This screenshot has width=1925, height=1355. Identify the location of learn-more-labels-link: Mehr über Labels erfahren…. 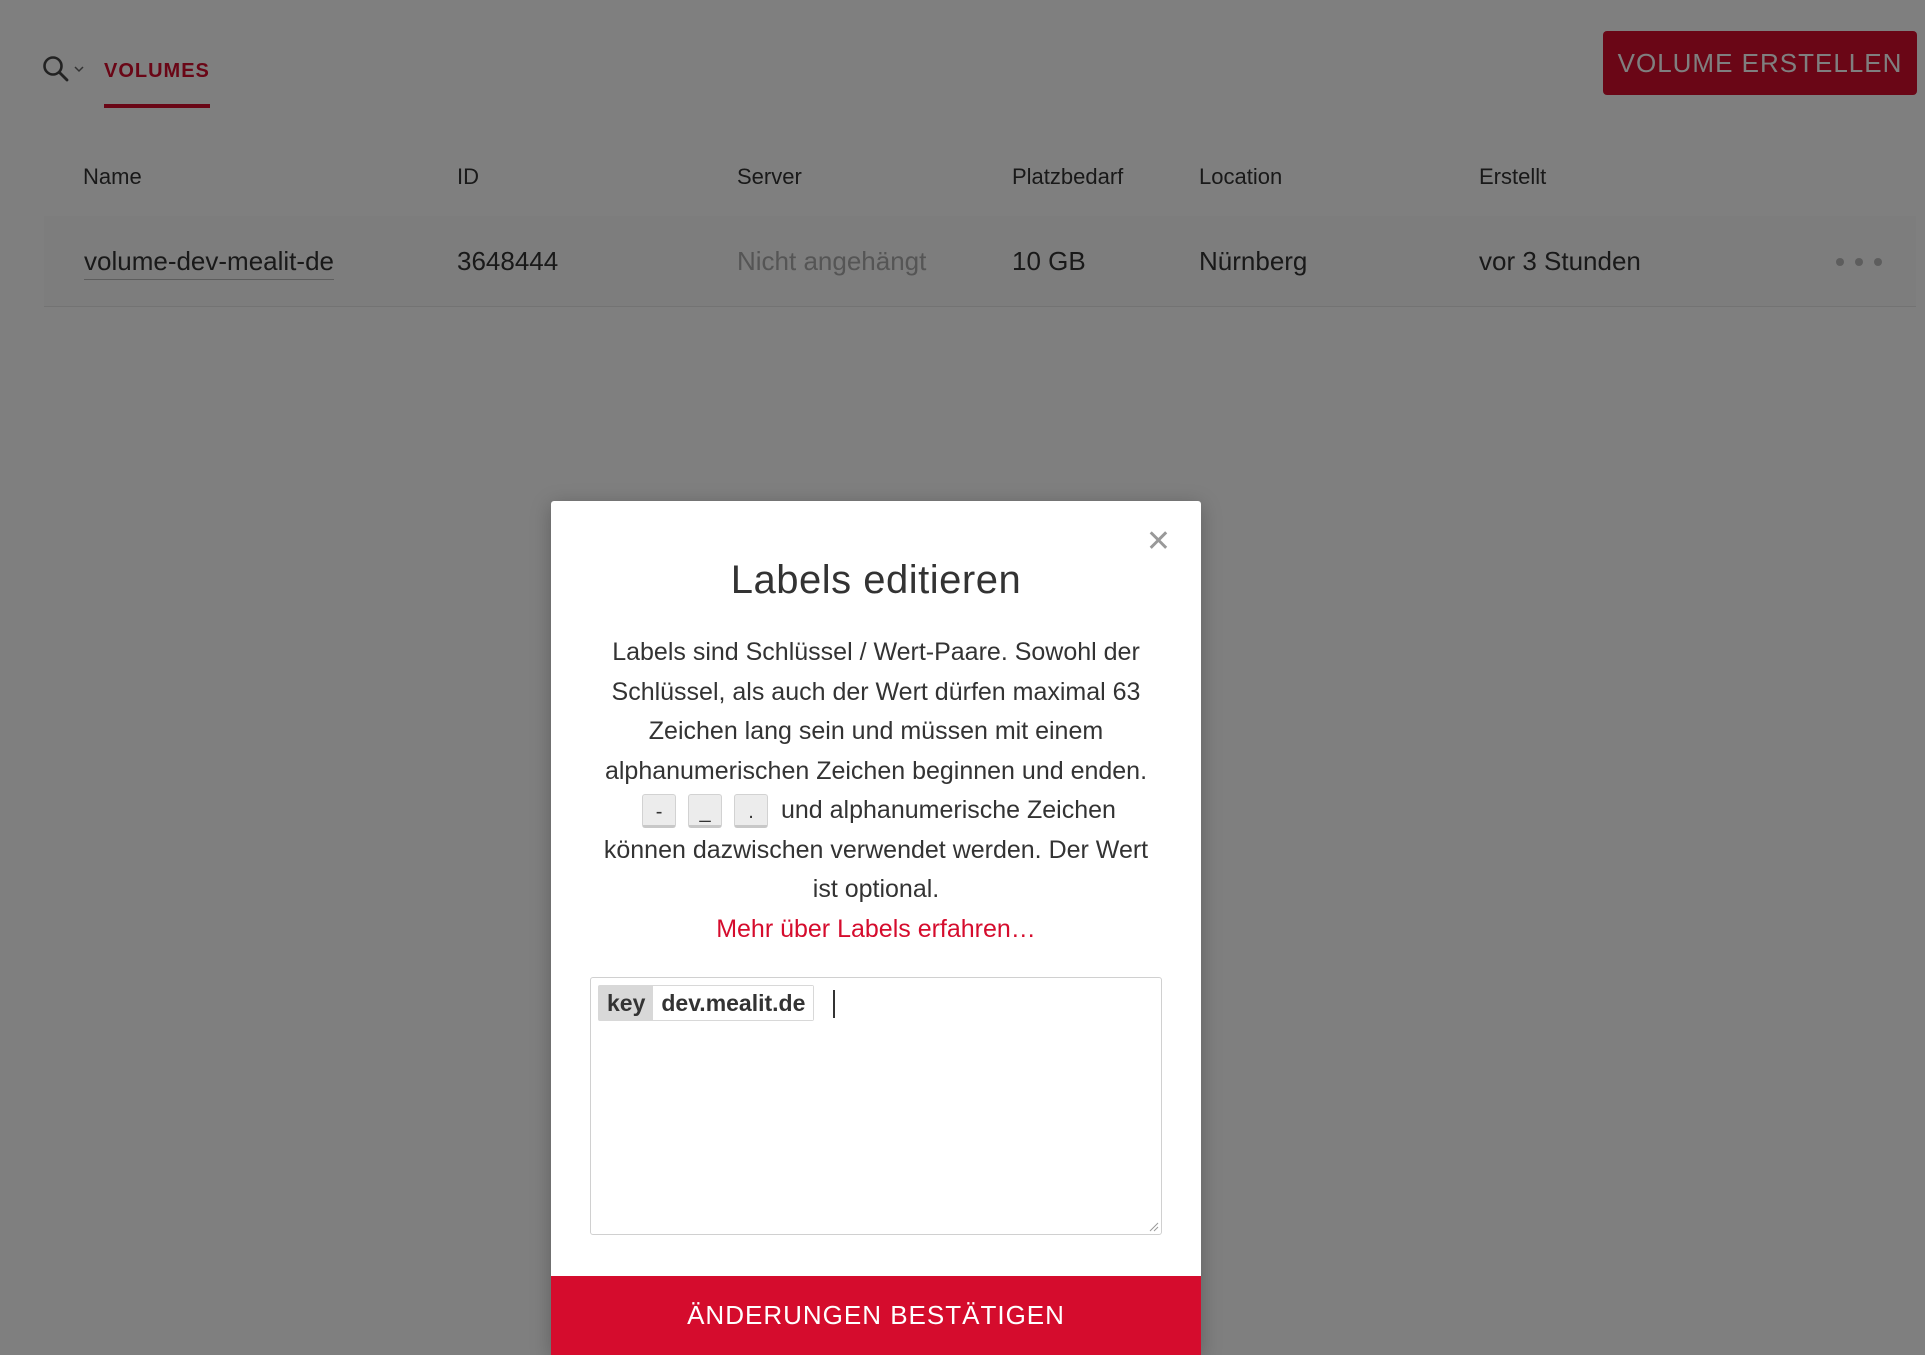
(876, 929).